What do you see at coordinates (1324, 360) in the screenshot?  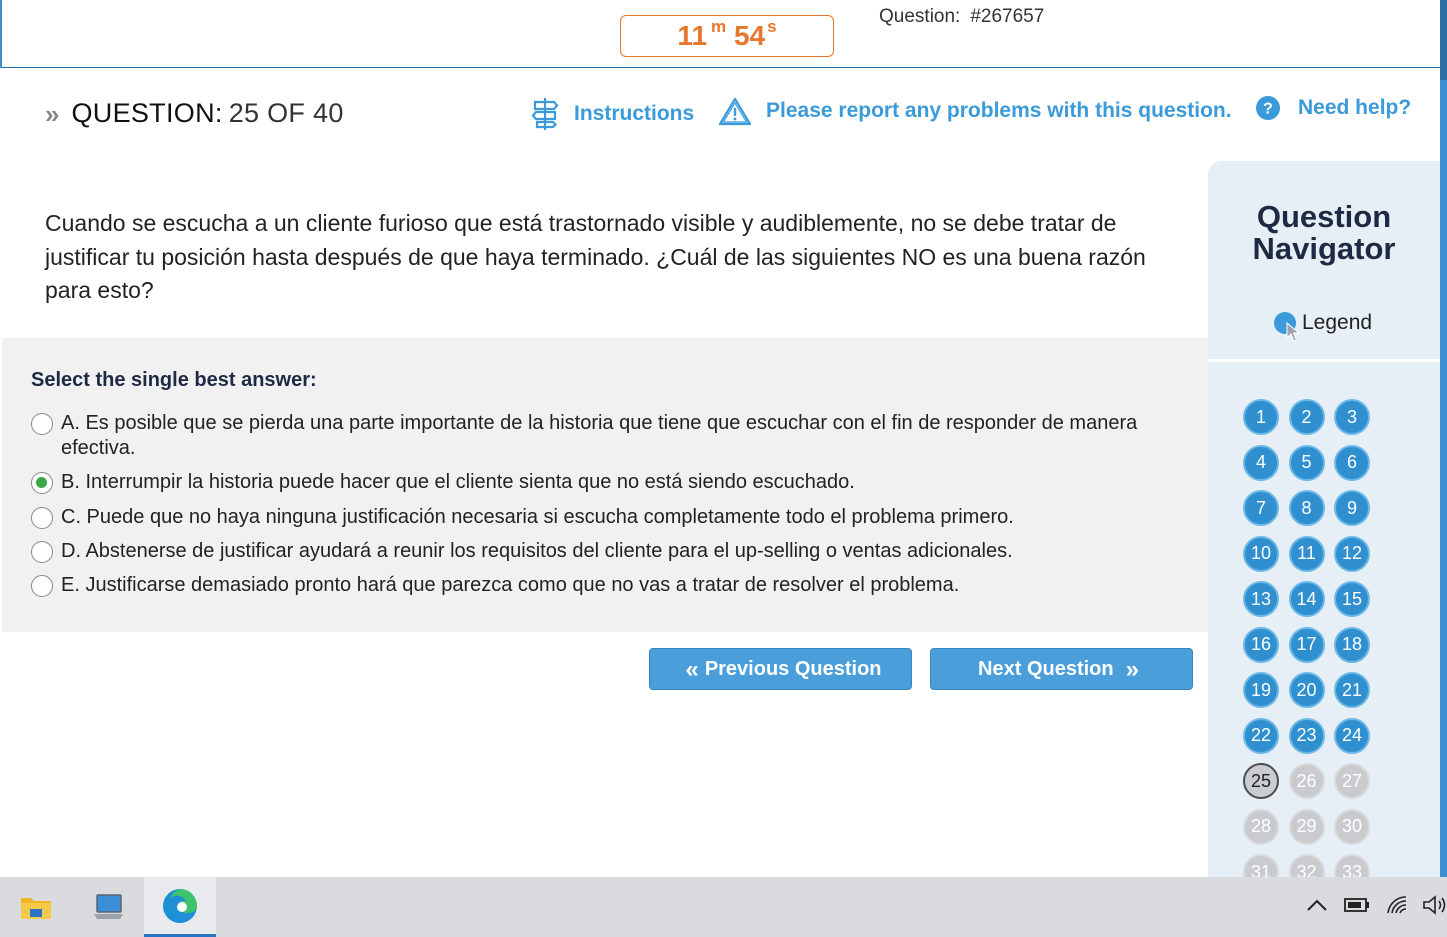 I see `navigator-divider` at bounding box center [1324, 360].